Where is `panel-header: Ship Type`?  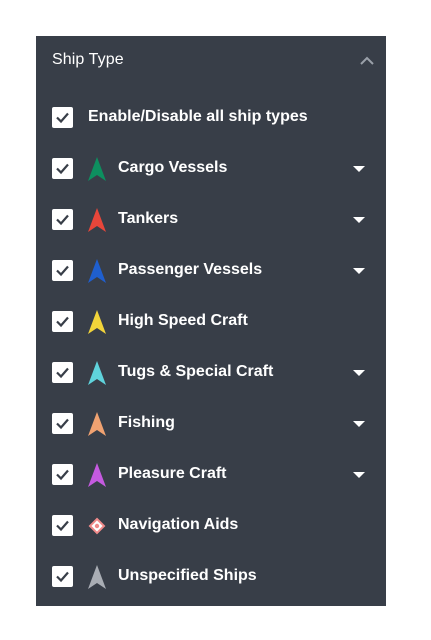 panel-header: Ship Type is located at coordinates (211, 61).